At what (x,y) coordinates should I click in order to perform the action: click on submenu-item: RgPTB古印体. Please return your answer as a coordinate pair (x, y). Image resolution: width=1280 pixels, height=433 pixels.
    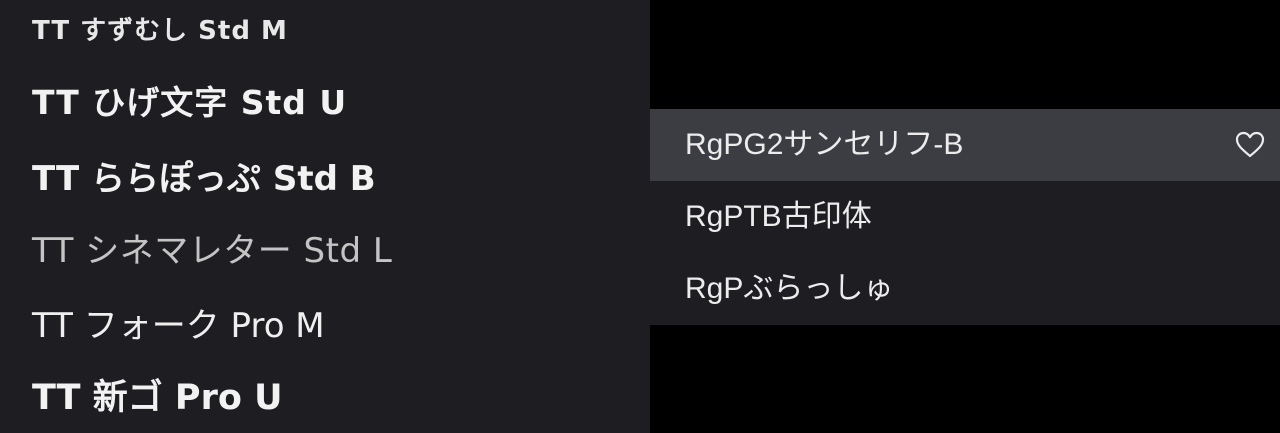
    Looking at the image, I should click on (965, 217).